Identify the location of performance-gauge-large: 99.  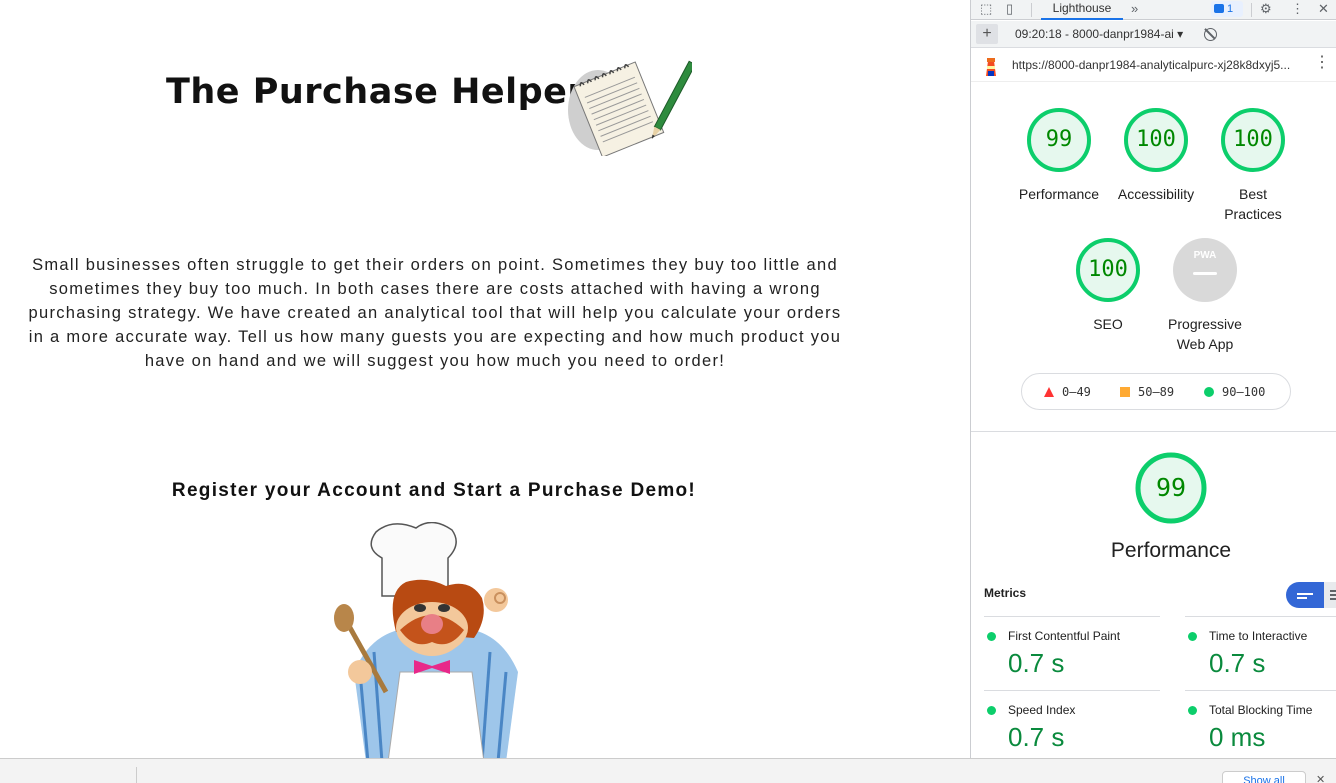
(1171, 488).